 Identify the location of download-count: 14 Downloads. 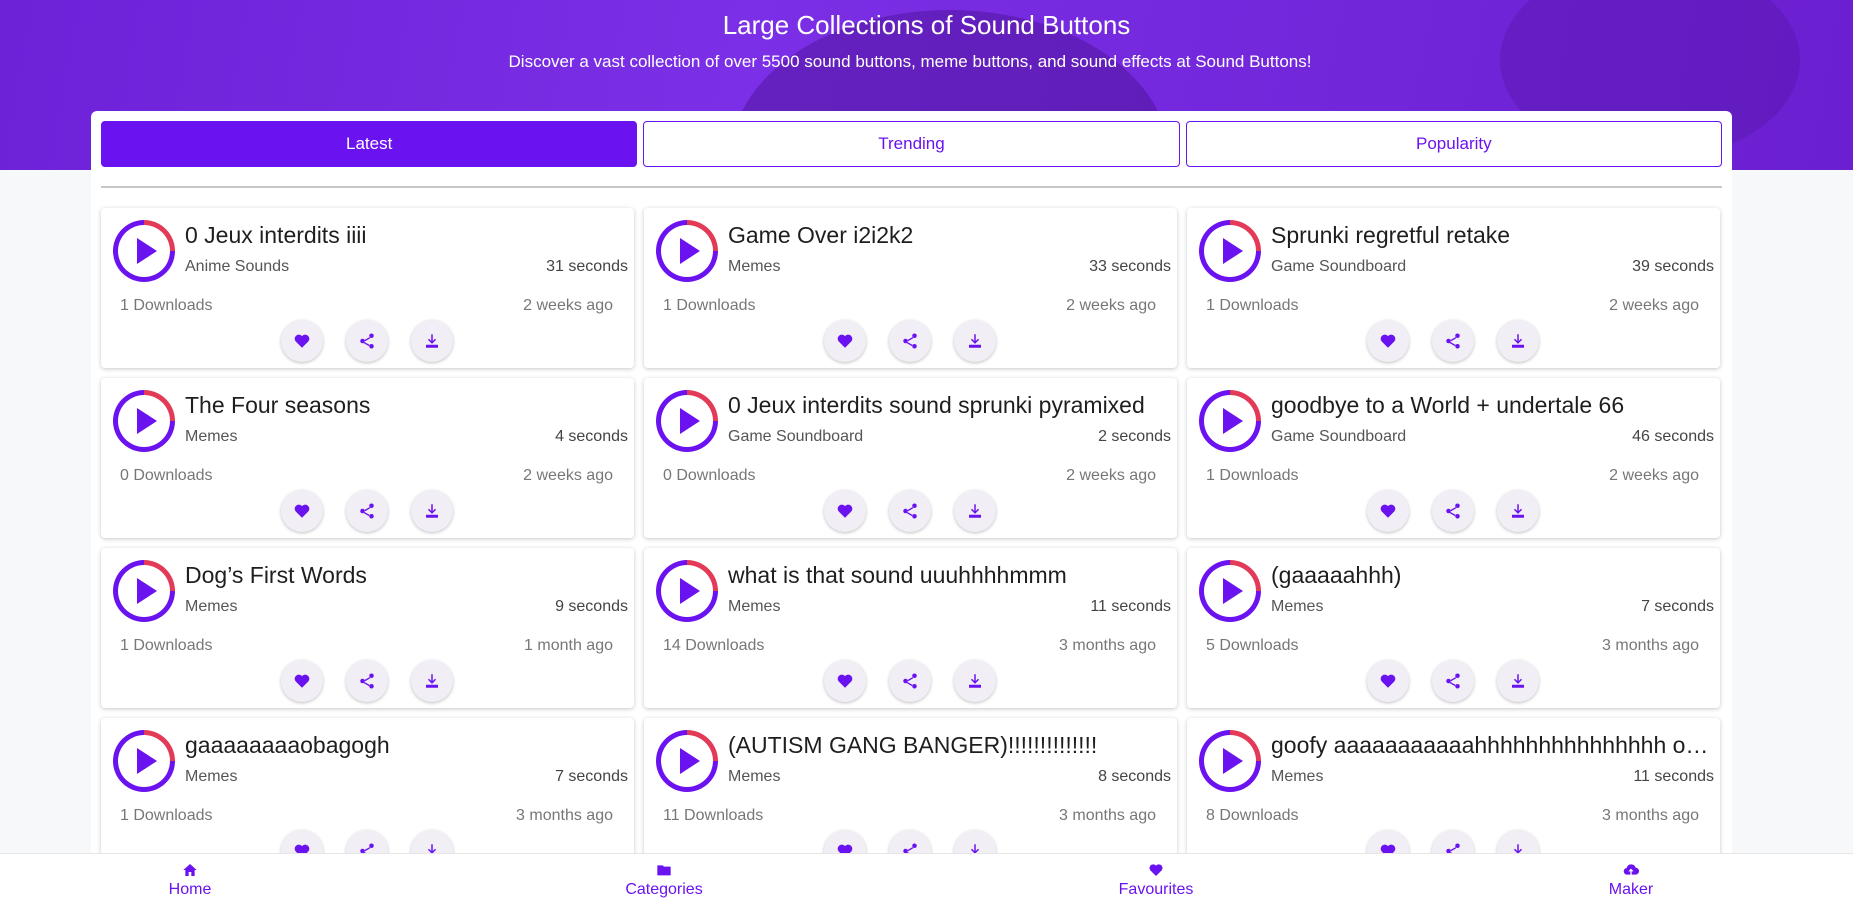
(714, 645).